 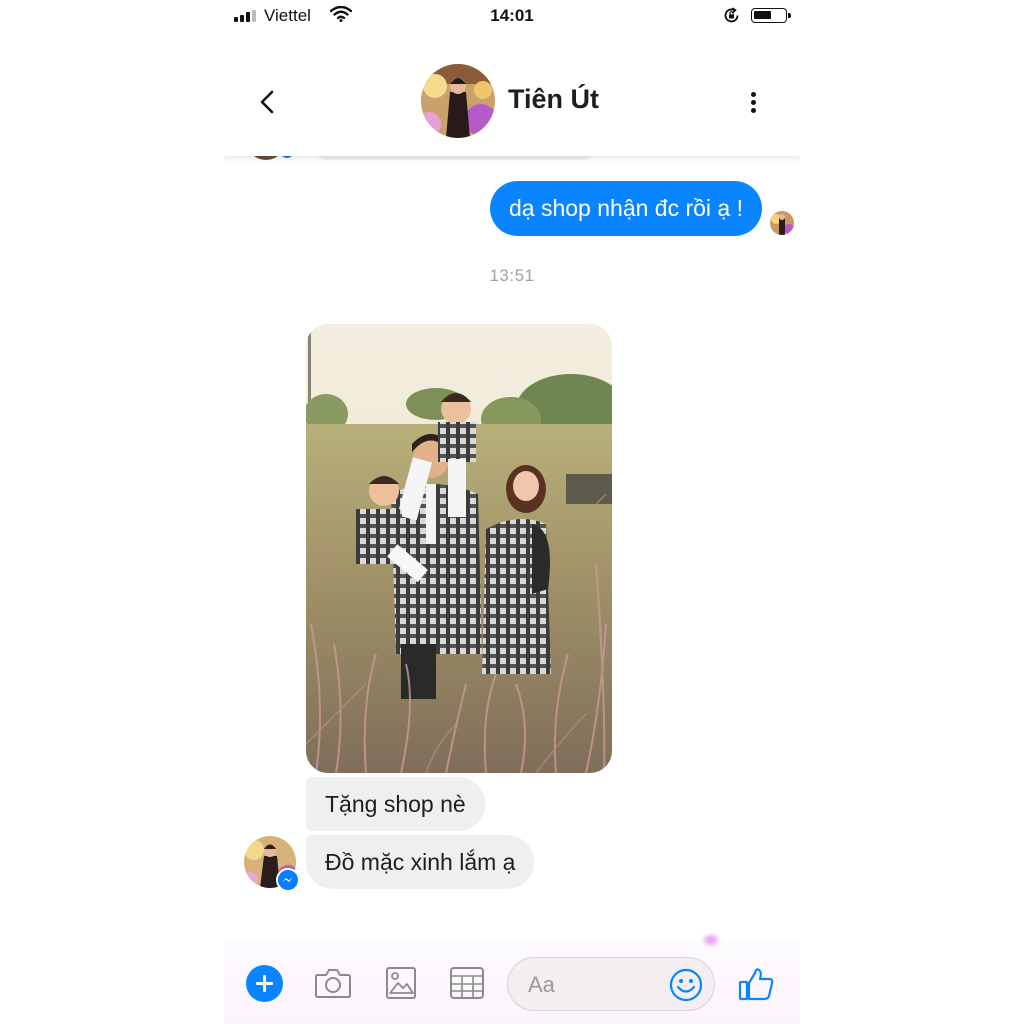 What do you see at coordinates (264, 983) in the screenshot?
I see `plus-icon` at bounding box center [264, 983].